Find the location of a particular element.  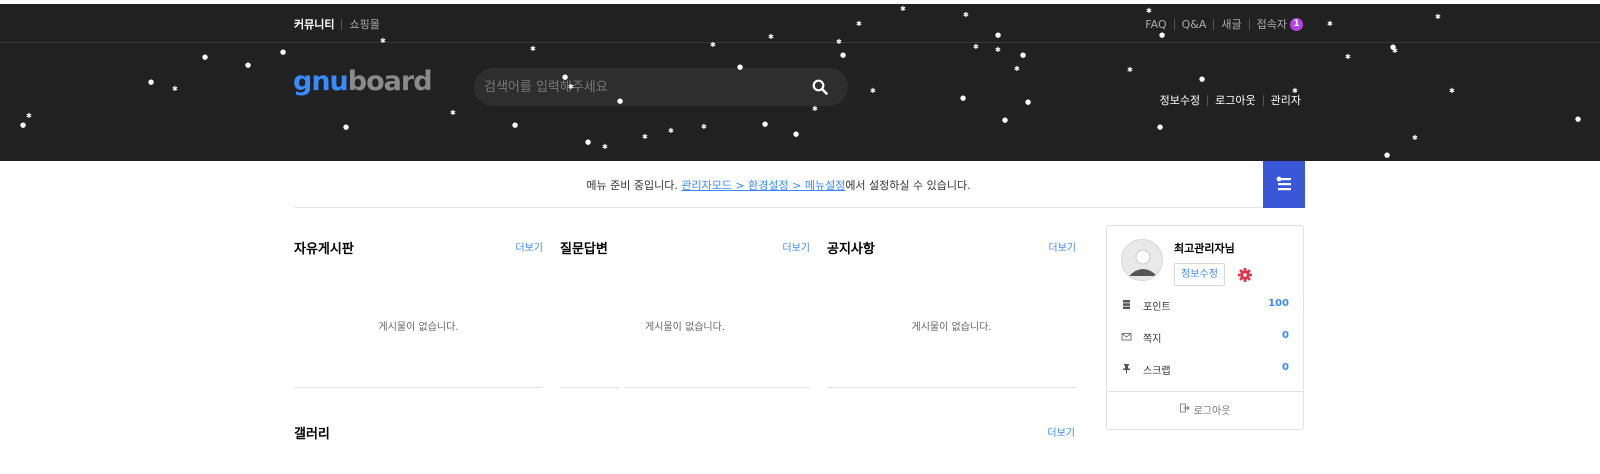

logout-link: 로그아웃 is located at coordinates (1235, 100).